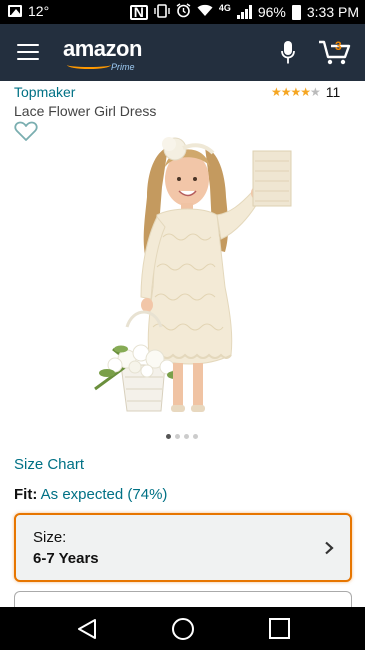 This screenshot has width=365, height=650. Describe the element at coordinates (162, 12) in the screenshot. I see `vibrate-icon` at that location.